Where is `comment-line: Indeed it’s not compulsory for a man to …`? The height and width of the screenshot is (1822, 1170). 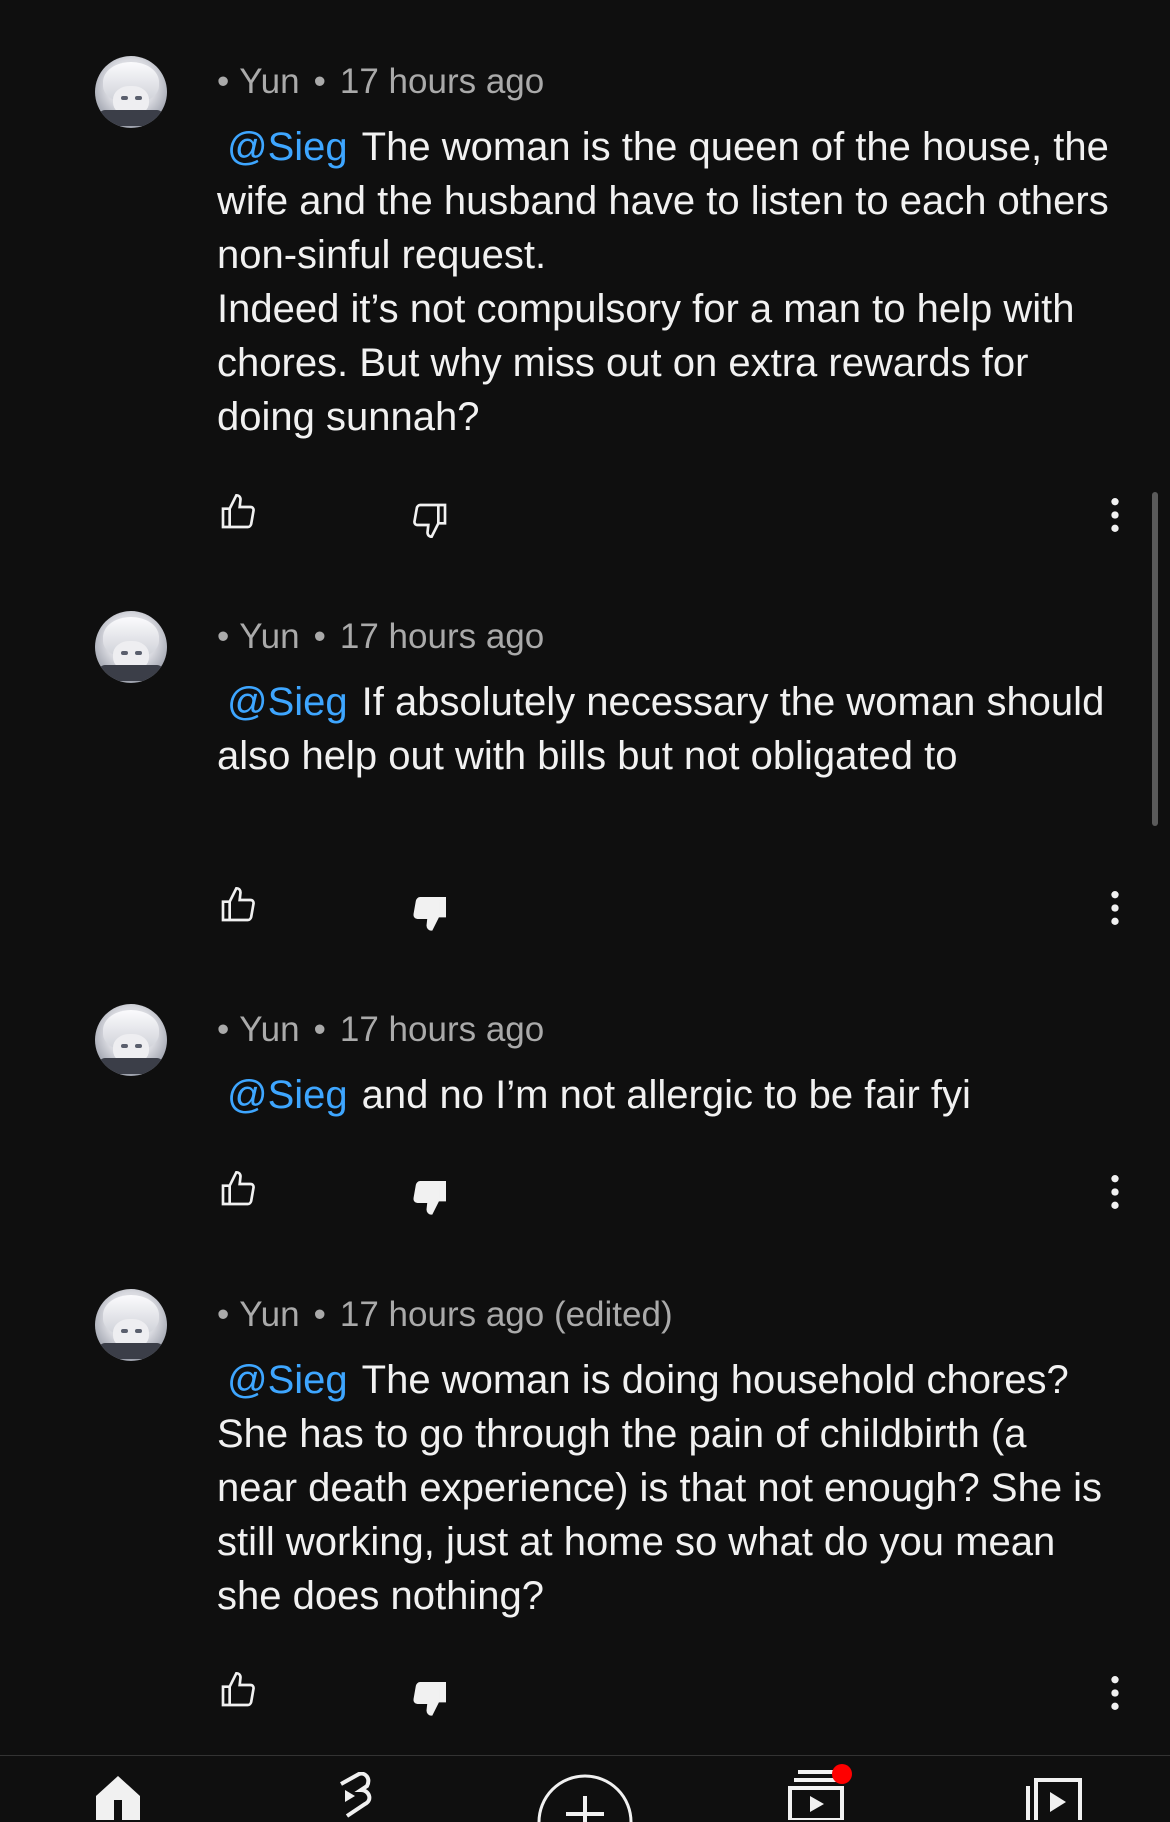
comment-line: Indeed it’s not compulsory for a man to … is located at coordinates (646, 363).